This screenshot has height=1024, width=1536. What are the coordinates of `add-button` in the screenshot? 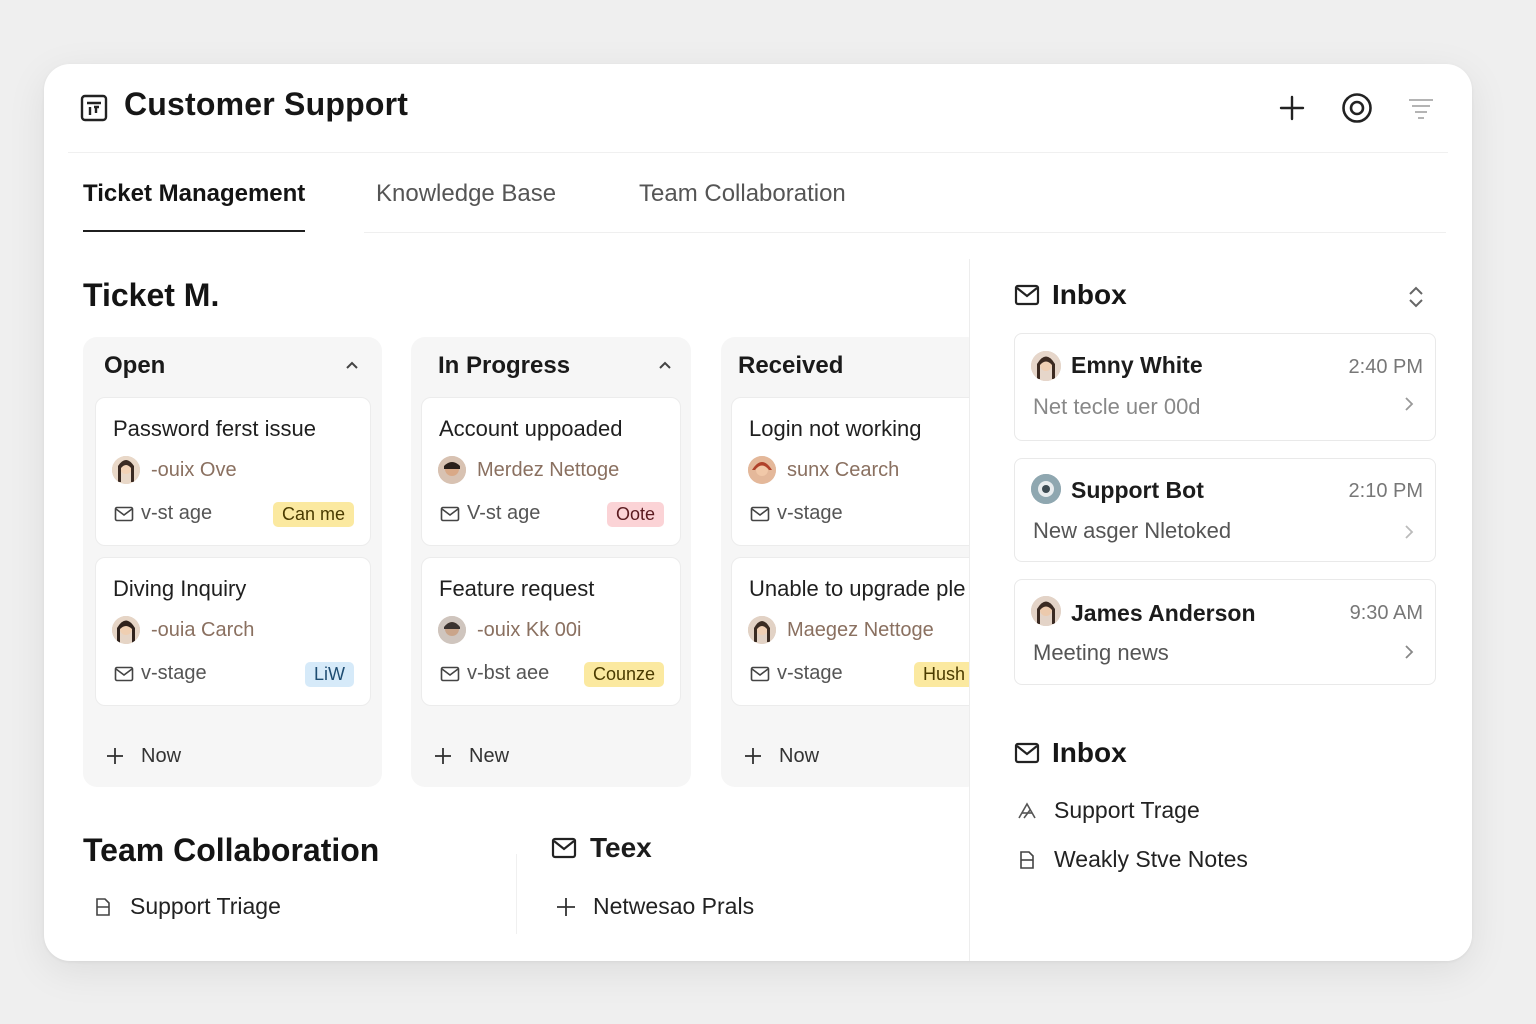 It's located at (1292, 108).